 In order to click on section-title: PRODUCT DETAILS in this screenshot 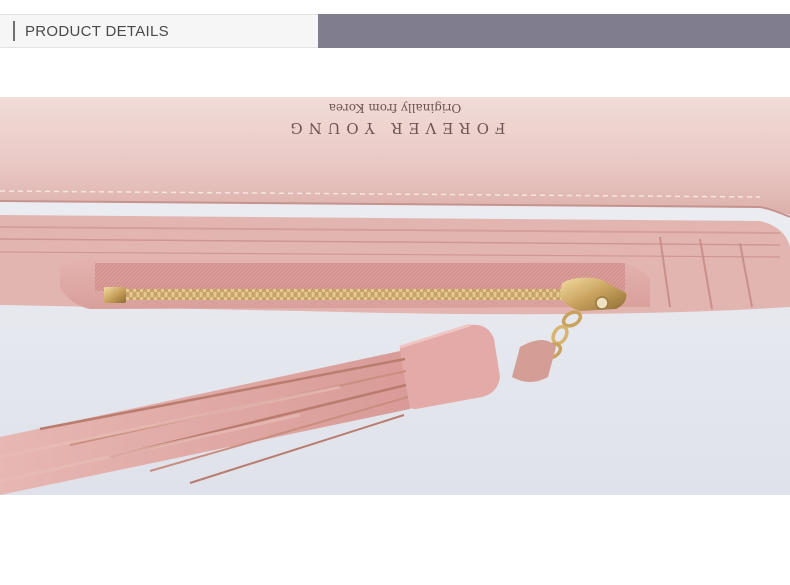, I will do `click(97, 31)`.